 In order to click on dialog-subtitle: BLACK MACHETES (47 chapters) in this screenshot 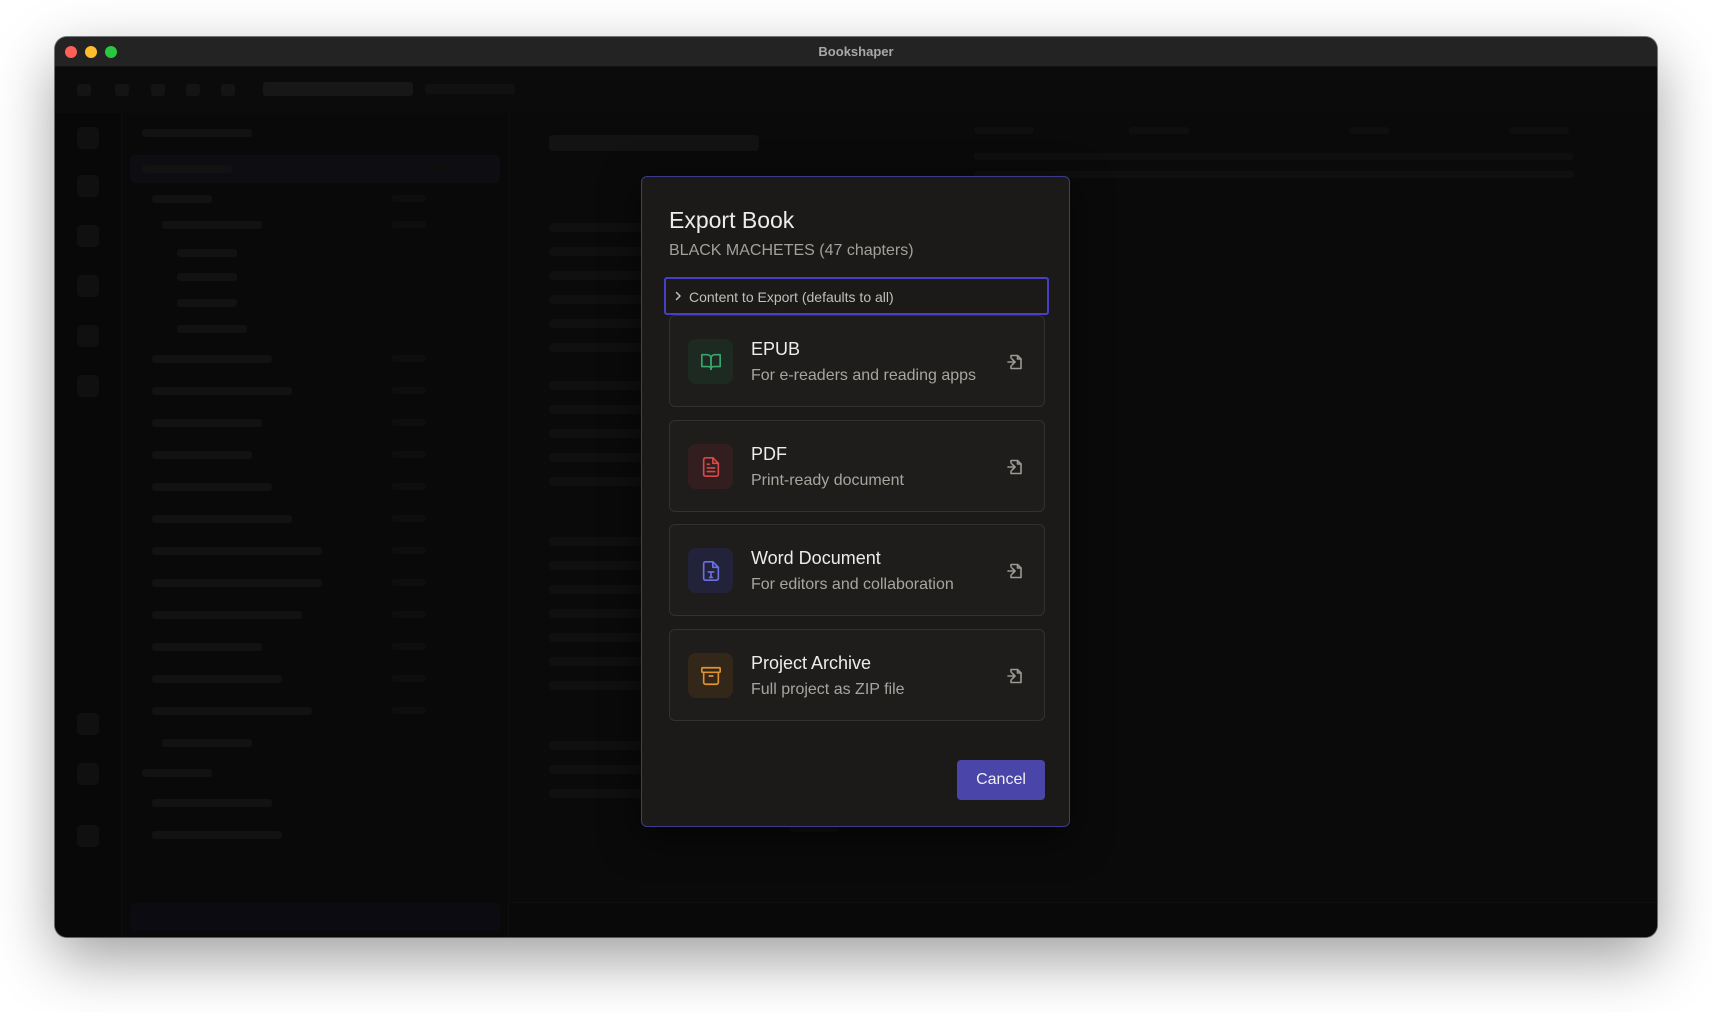, I will do `click(791, 250)`.